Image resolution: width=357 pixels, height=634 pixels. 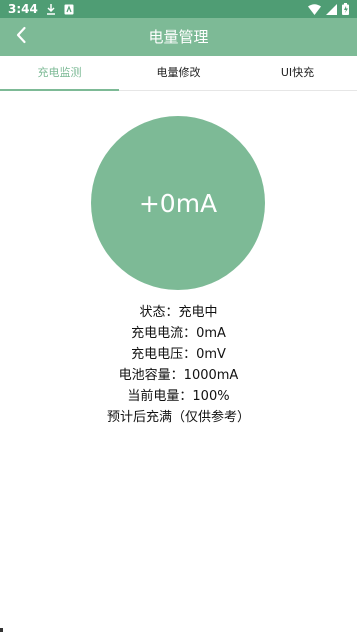 I want to click on notification-app-icon, so click(x=69, y=9).